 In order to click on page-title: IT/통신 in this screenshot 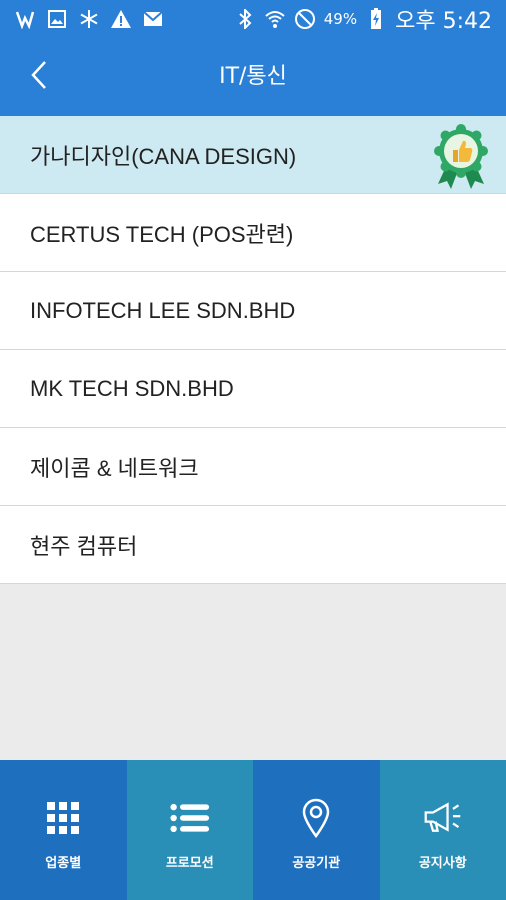, I will do `click(253, 76)`.